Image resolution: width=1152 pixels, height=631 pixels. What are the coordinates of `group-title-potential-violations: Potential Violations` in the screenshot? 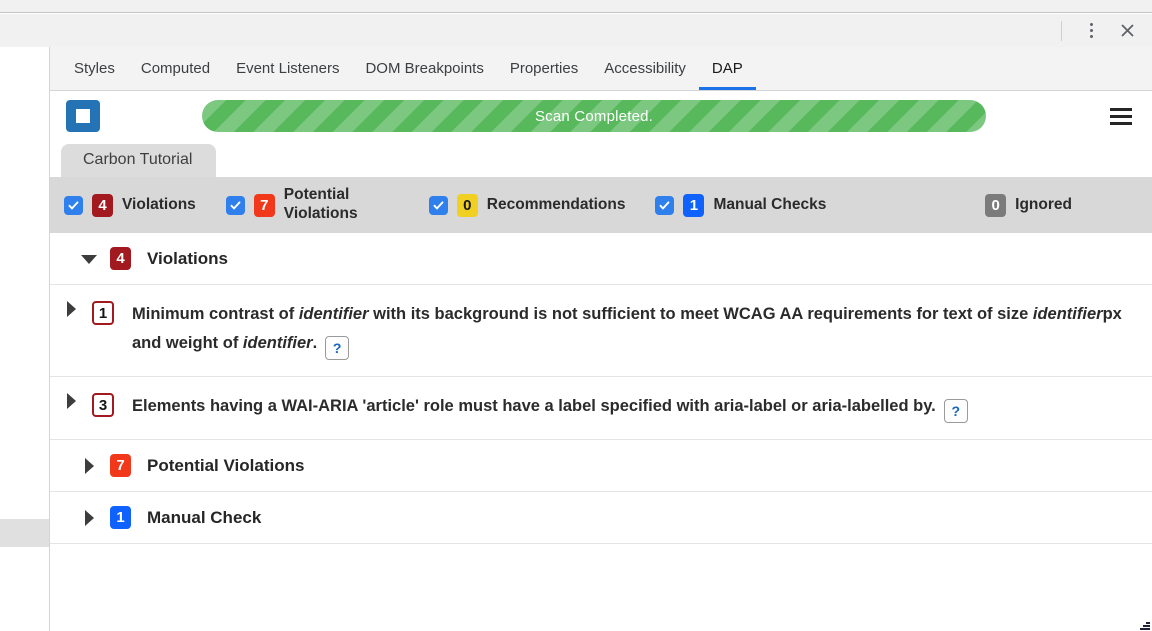 It's located at (226, 465).